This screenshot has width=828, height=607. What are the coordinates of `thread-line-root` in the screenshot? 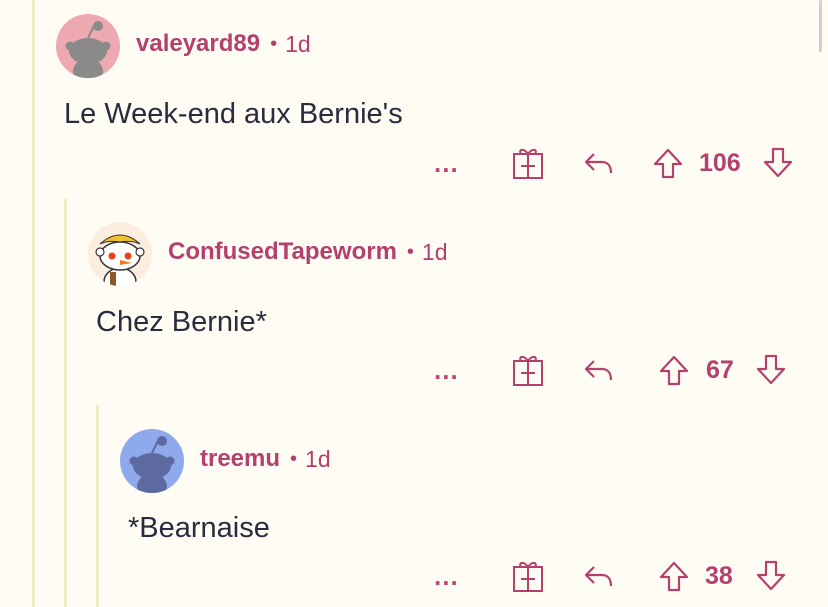 It's located at (33, 303).